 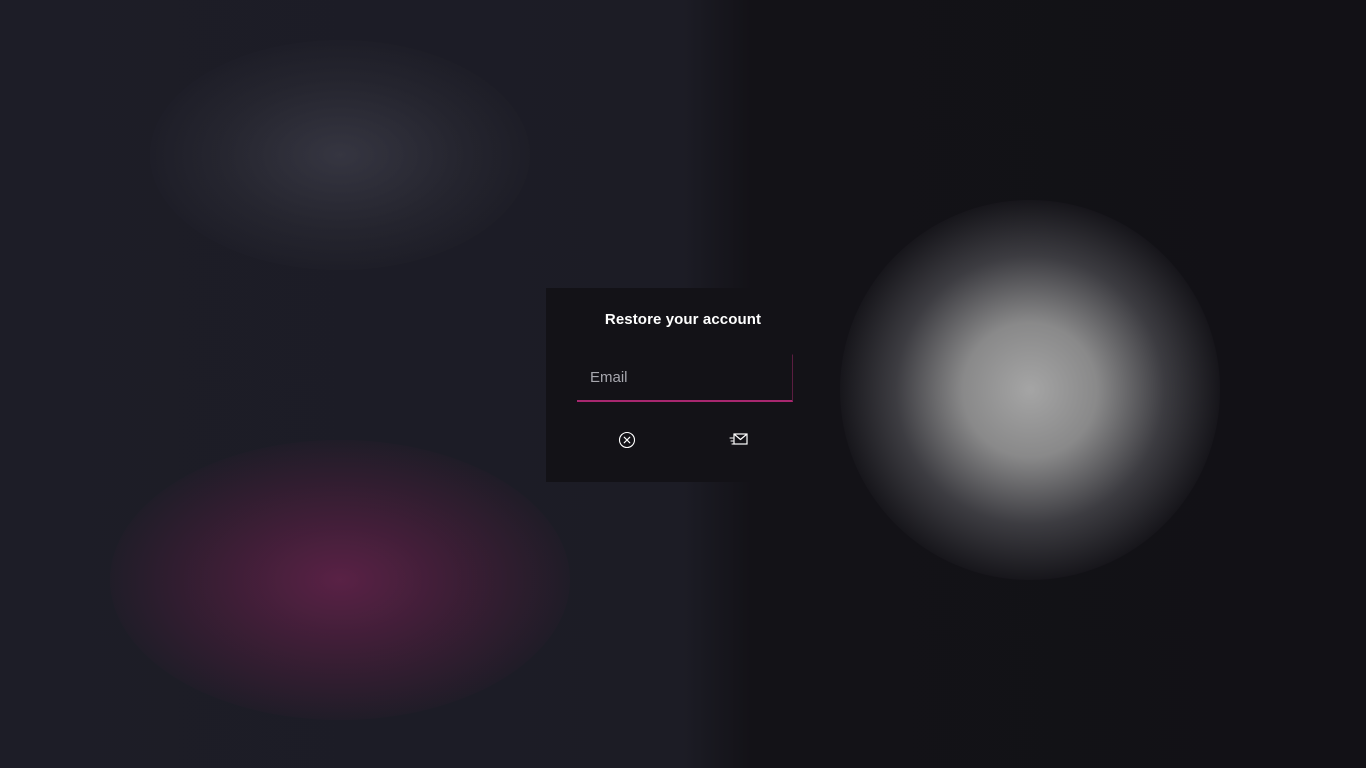 I want to click on close-circle-icon, so click(x=627, y=440).